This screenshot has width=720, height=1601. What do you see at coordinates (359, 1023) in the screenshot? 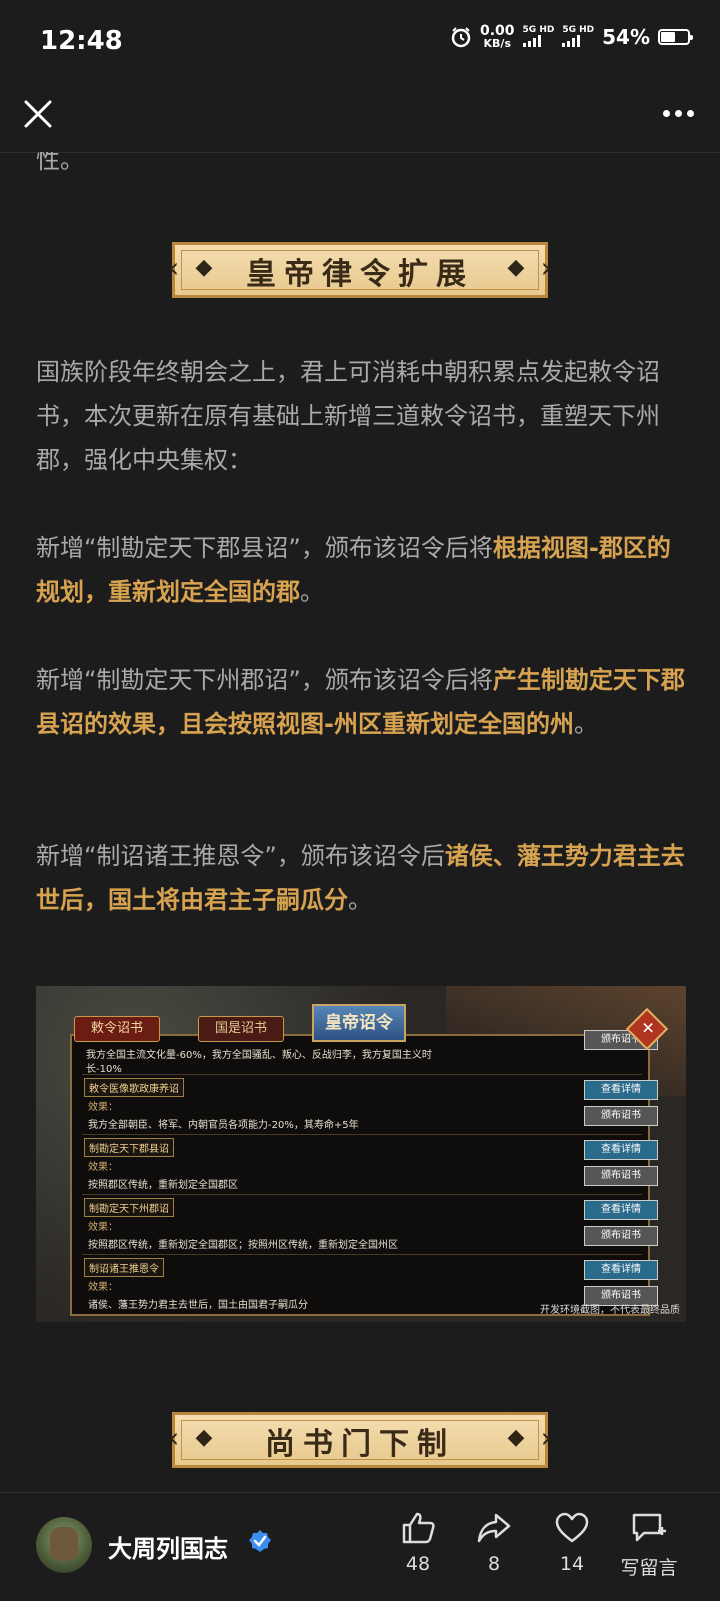
I see `tab-imperial-edict: 皇帝诏令` at bounding box center [359, 1023].